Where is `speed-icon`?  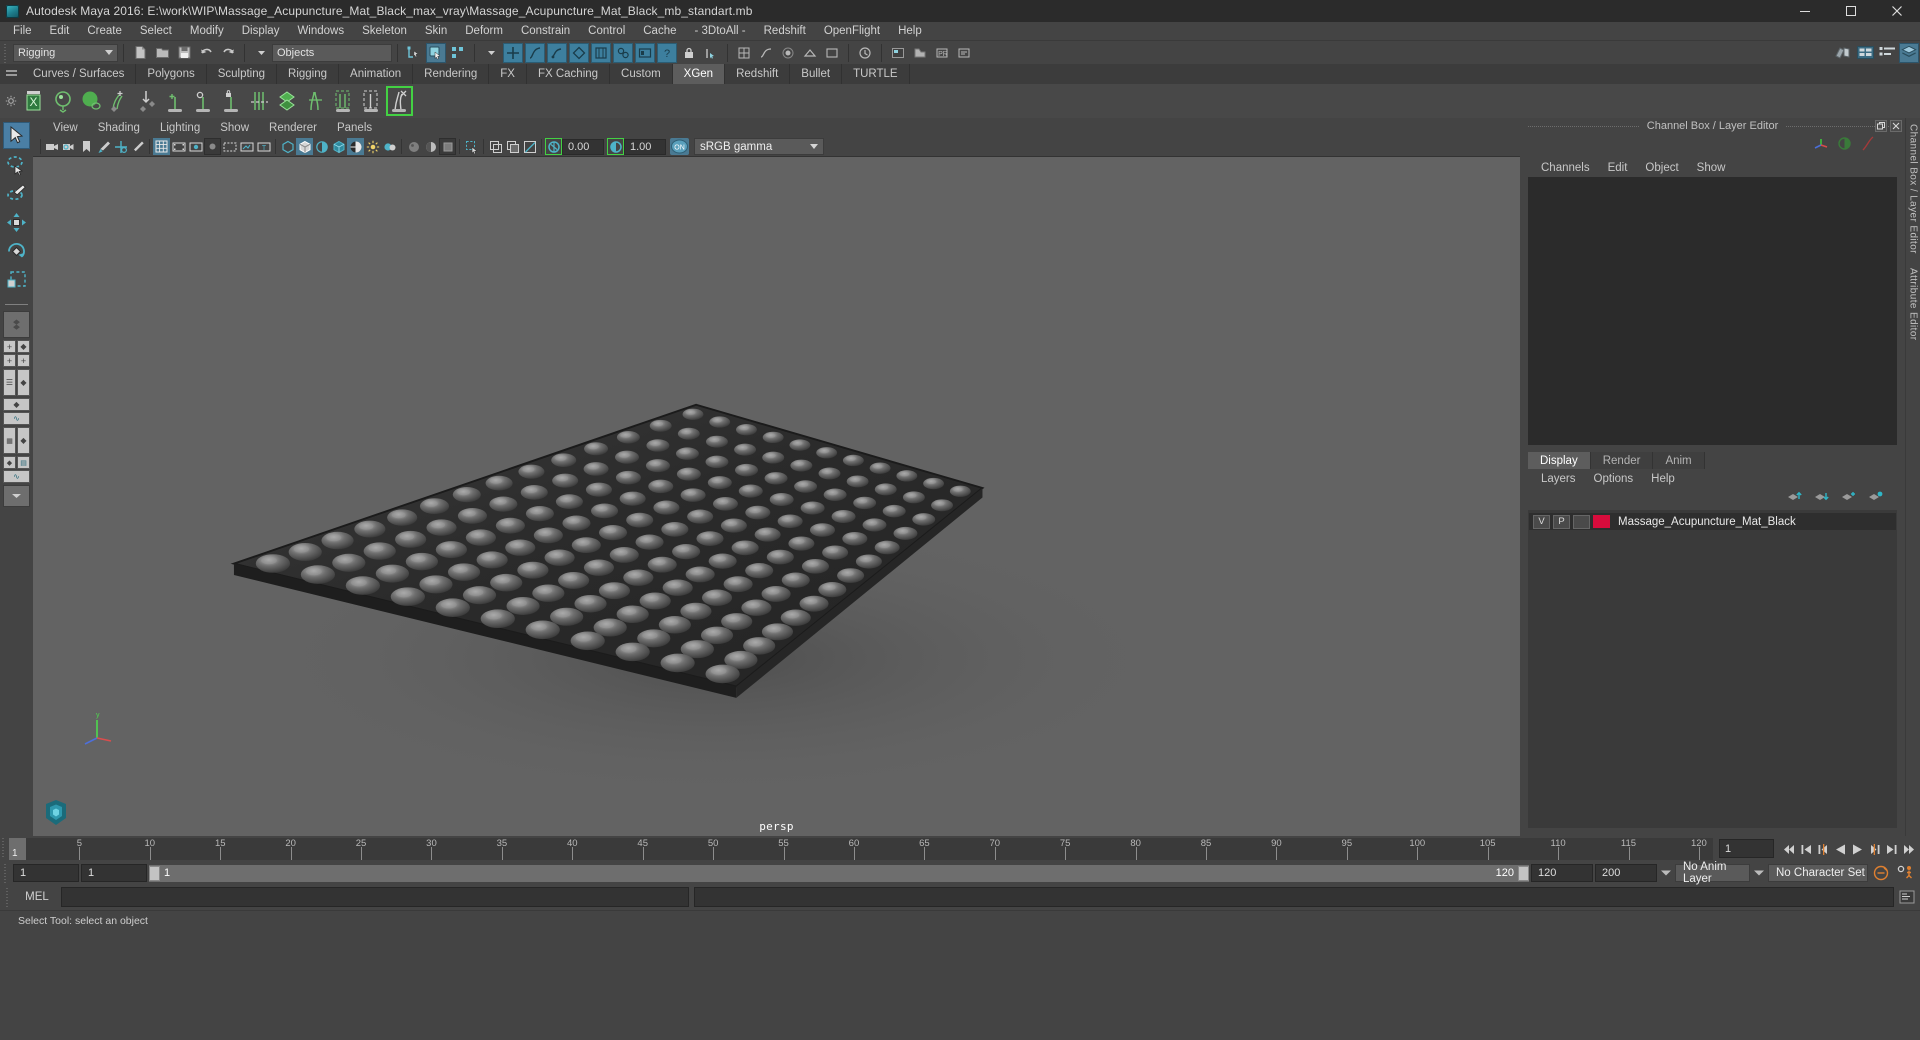 speed-icon is located at coordinates (1844, 146).